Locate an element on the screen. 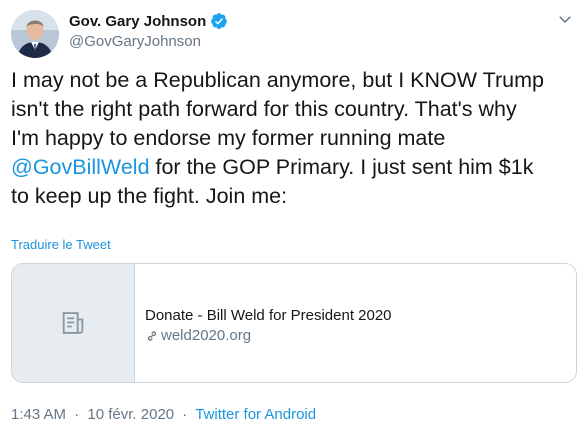 This screenshot has width=586, height=432. card-domain: weld2020.org is located at coordinates (206, 335).